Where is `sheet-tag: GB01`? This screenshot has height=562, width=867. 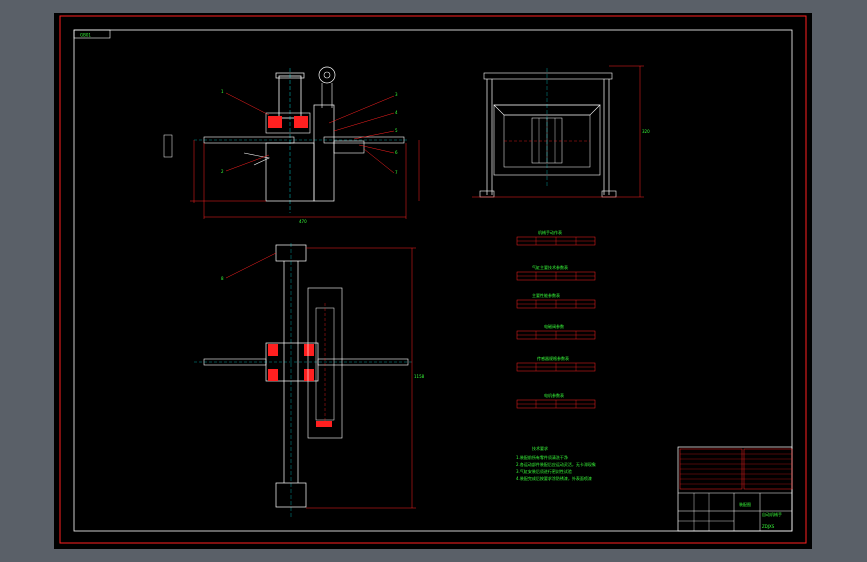 sheet-tag: GB01 is located at coordinates (85, 35).